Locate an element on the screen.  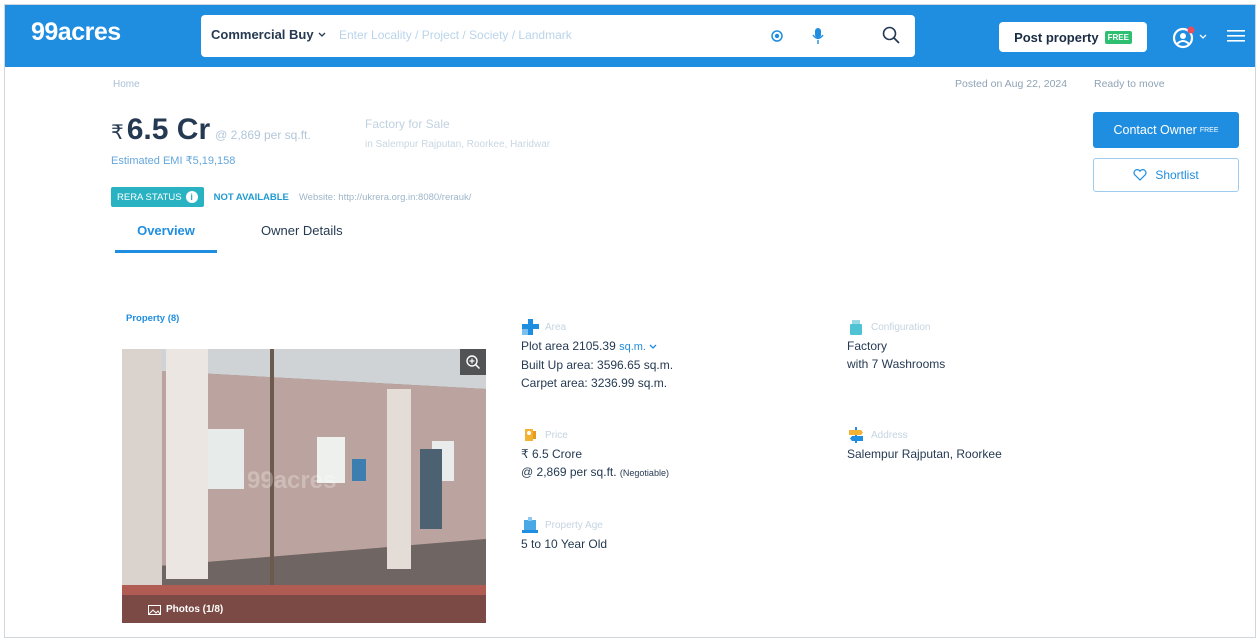
shortlist-button: Shortlist is located at coordinates (1166, 175).